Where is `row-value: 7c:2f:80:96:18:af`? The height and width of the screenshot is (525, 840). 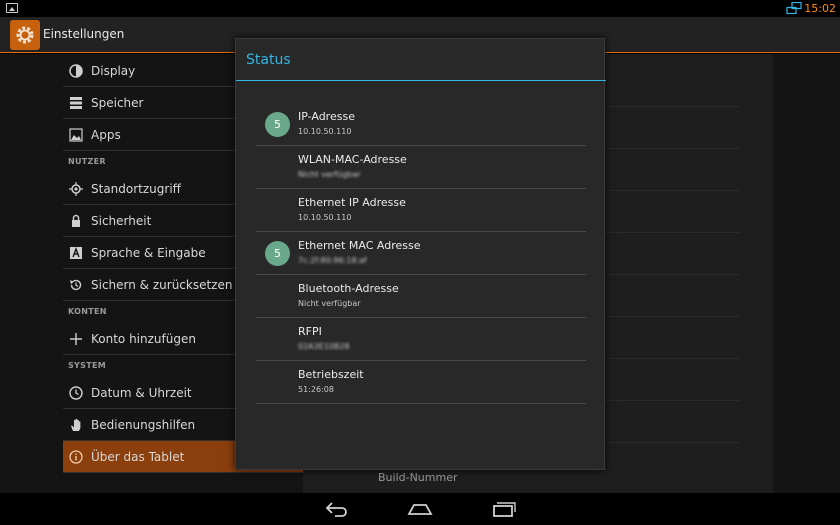
row-value: 7c:2f:80:96:18:af is located at coordinates (332, 260).